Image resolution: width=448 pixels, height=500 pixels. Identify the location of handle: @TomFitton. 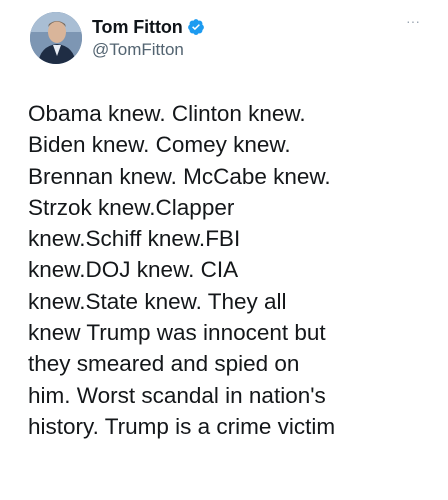
(148, 50).